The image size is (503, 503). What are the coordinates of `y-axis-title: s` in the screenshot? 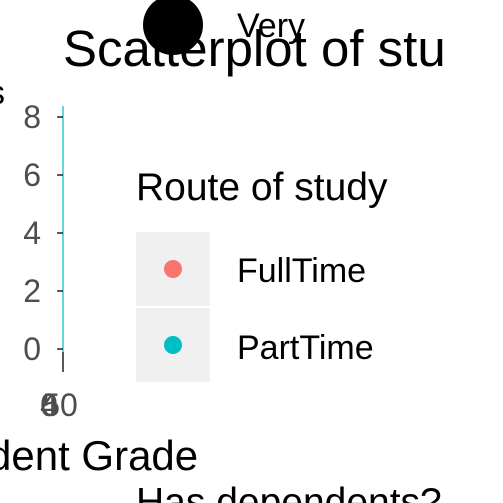 It's located at (2, 93).